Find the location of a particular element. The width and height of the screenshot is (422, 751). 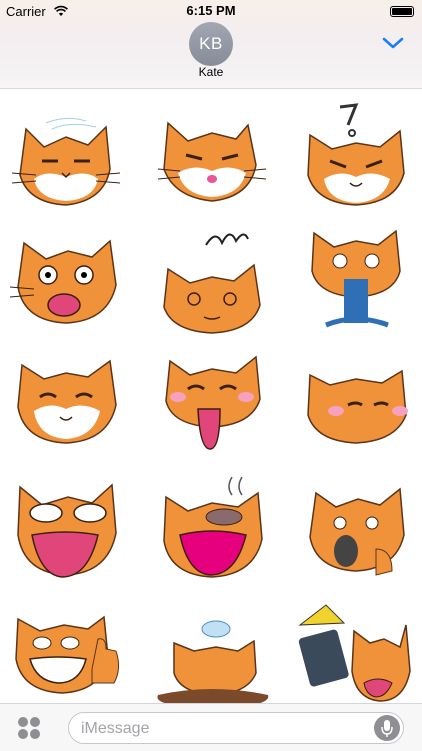

message-input-bar: iMessage is located at coordinates (211, 727).